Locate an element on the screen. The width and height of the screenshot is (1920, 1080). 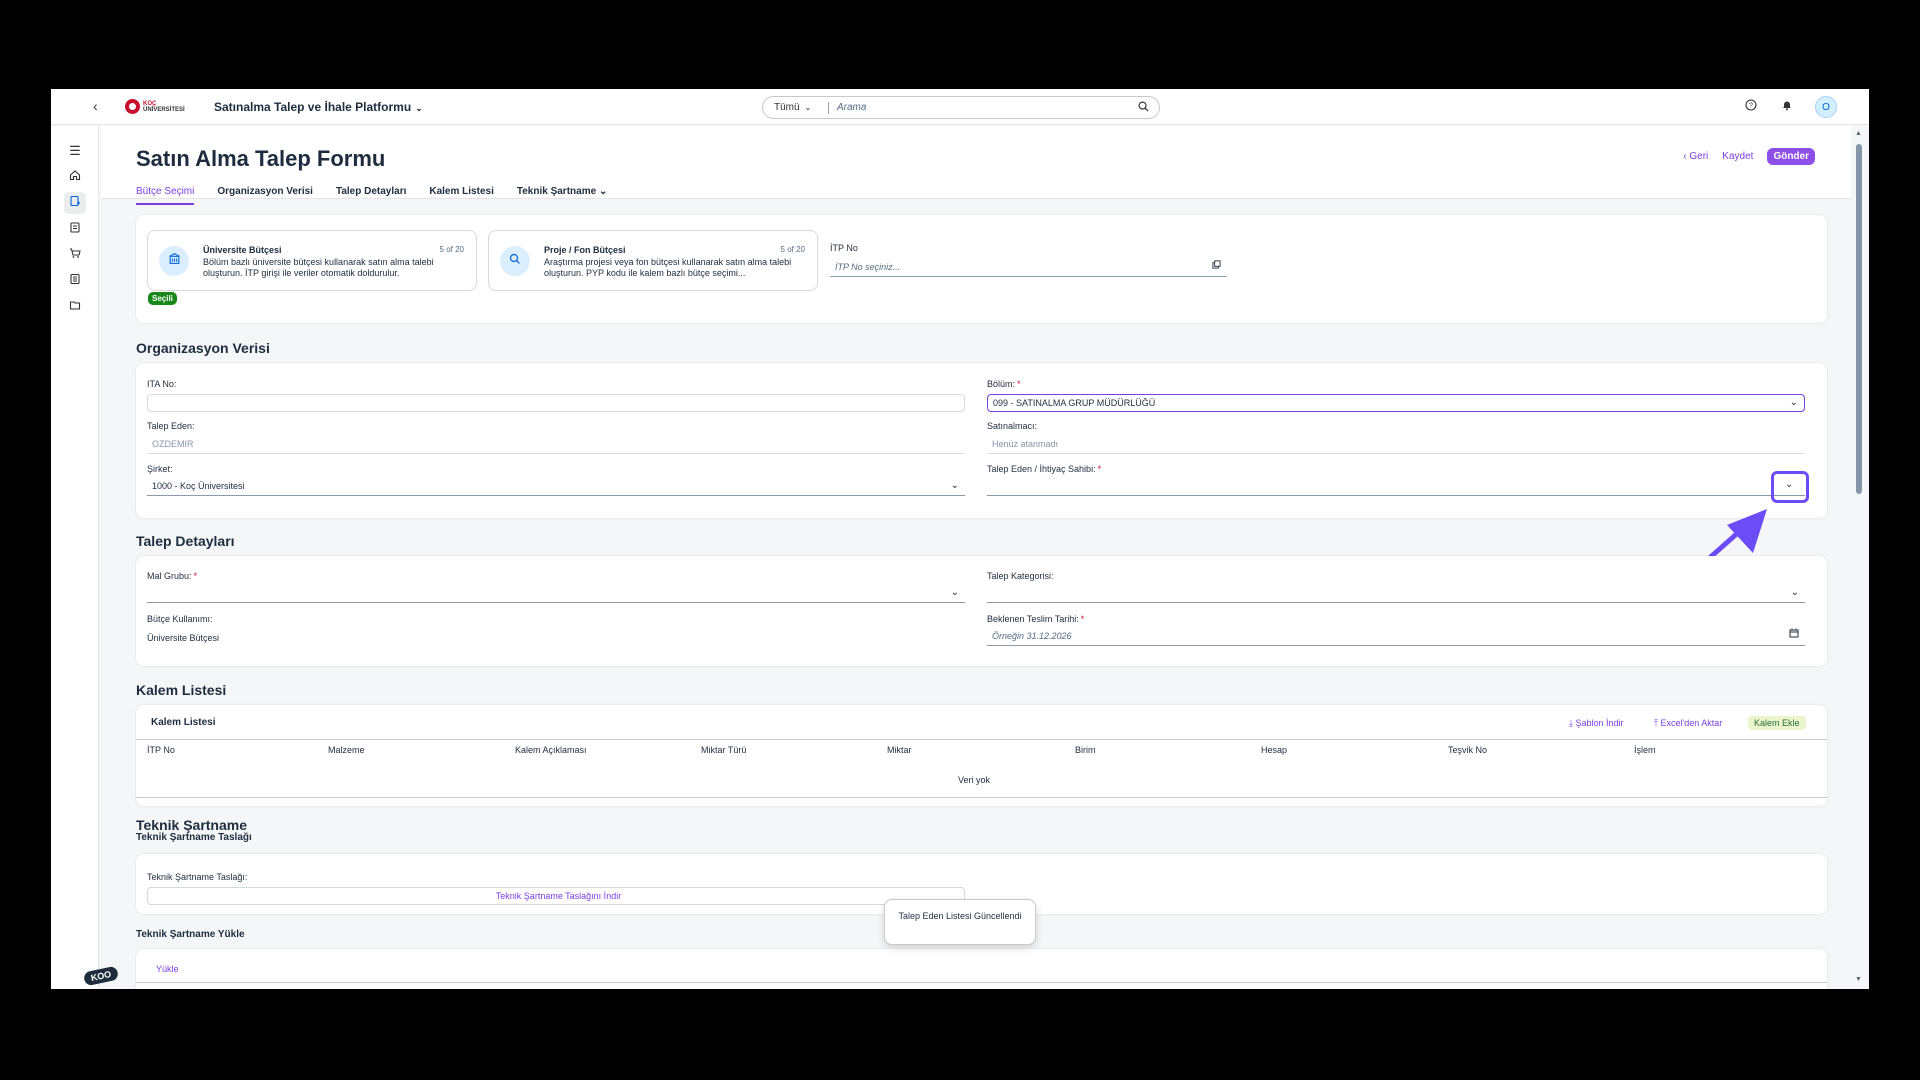
teslim-tarihi-input: Örneğin 31.12.2026 is located at coordinates (1396, 637).